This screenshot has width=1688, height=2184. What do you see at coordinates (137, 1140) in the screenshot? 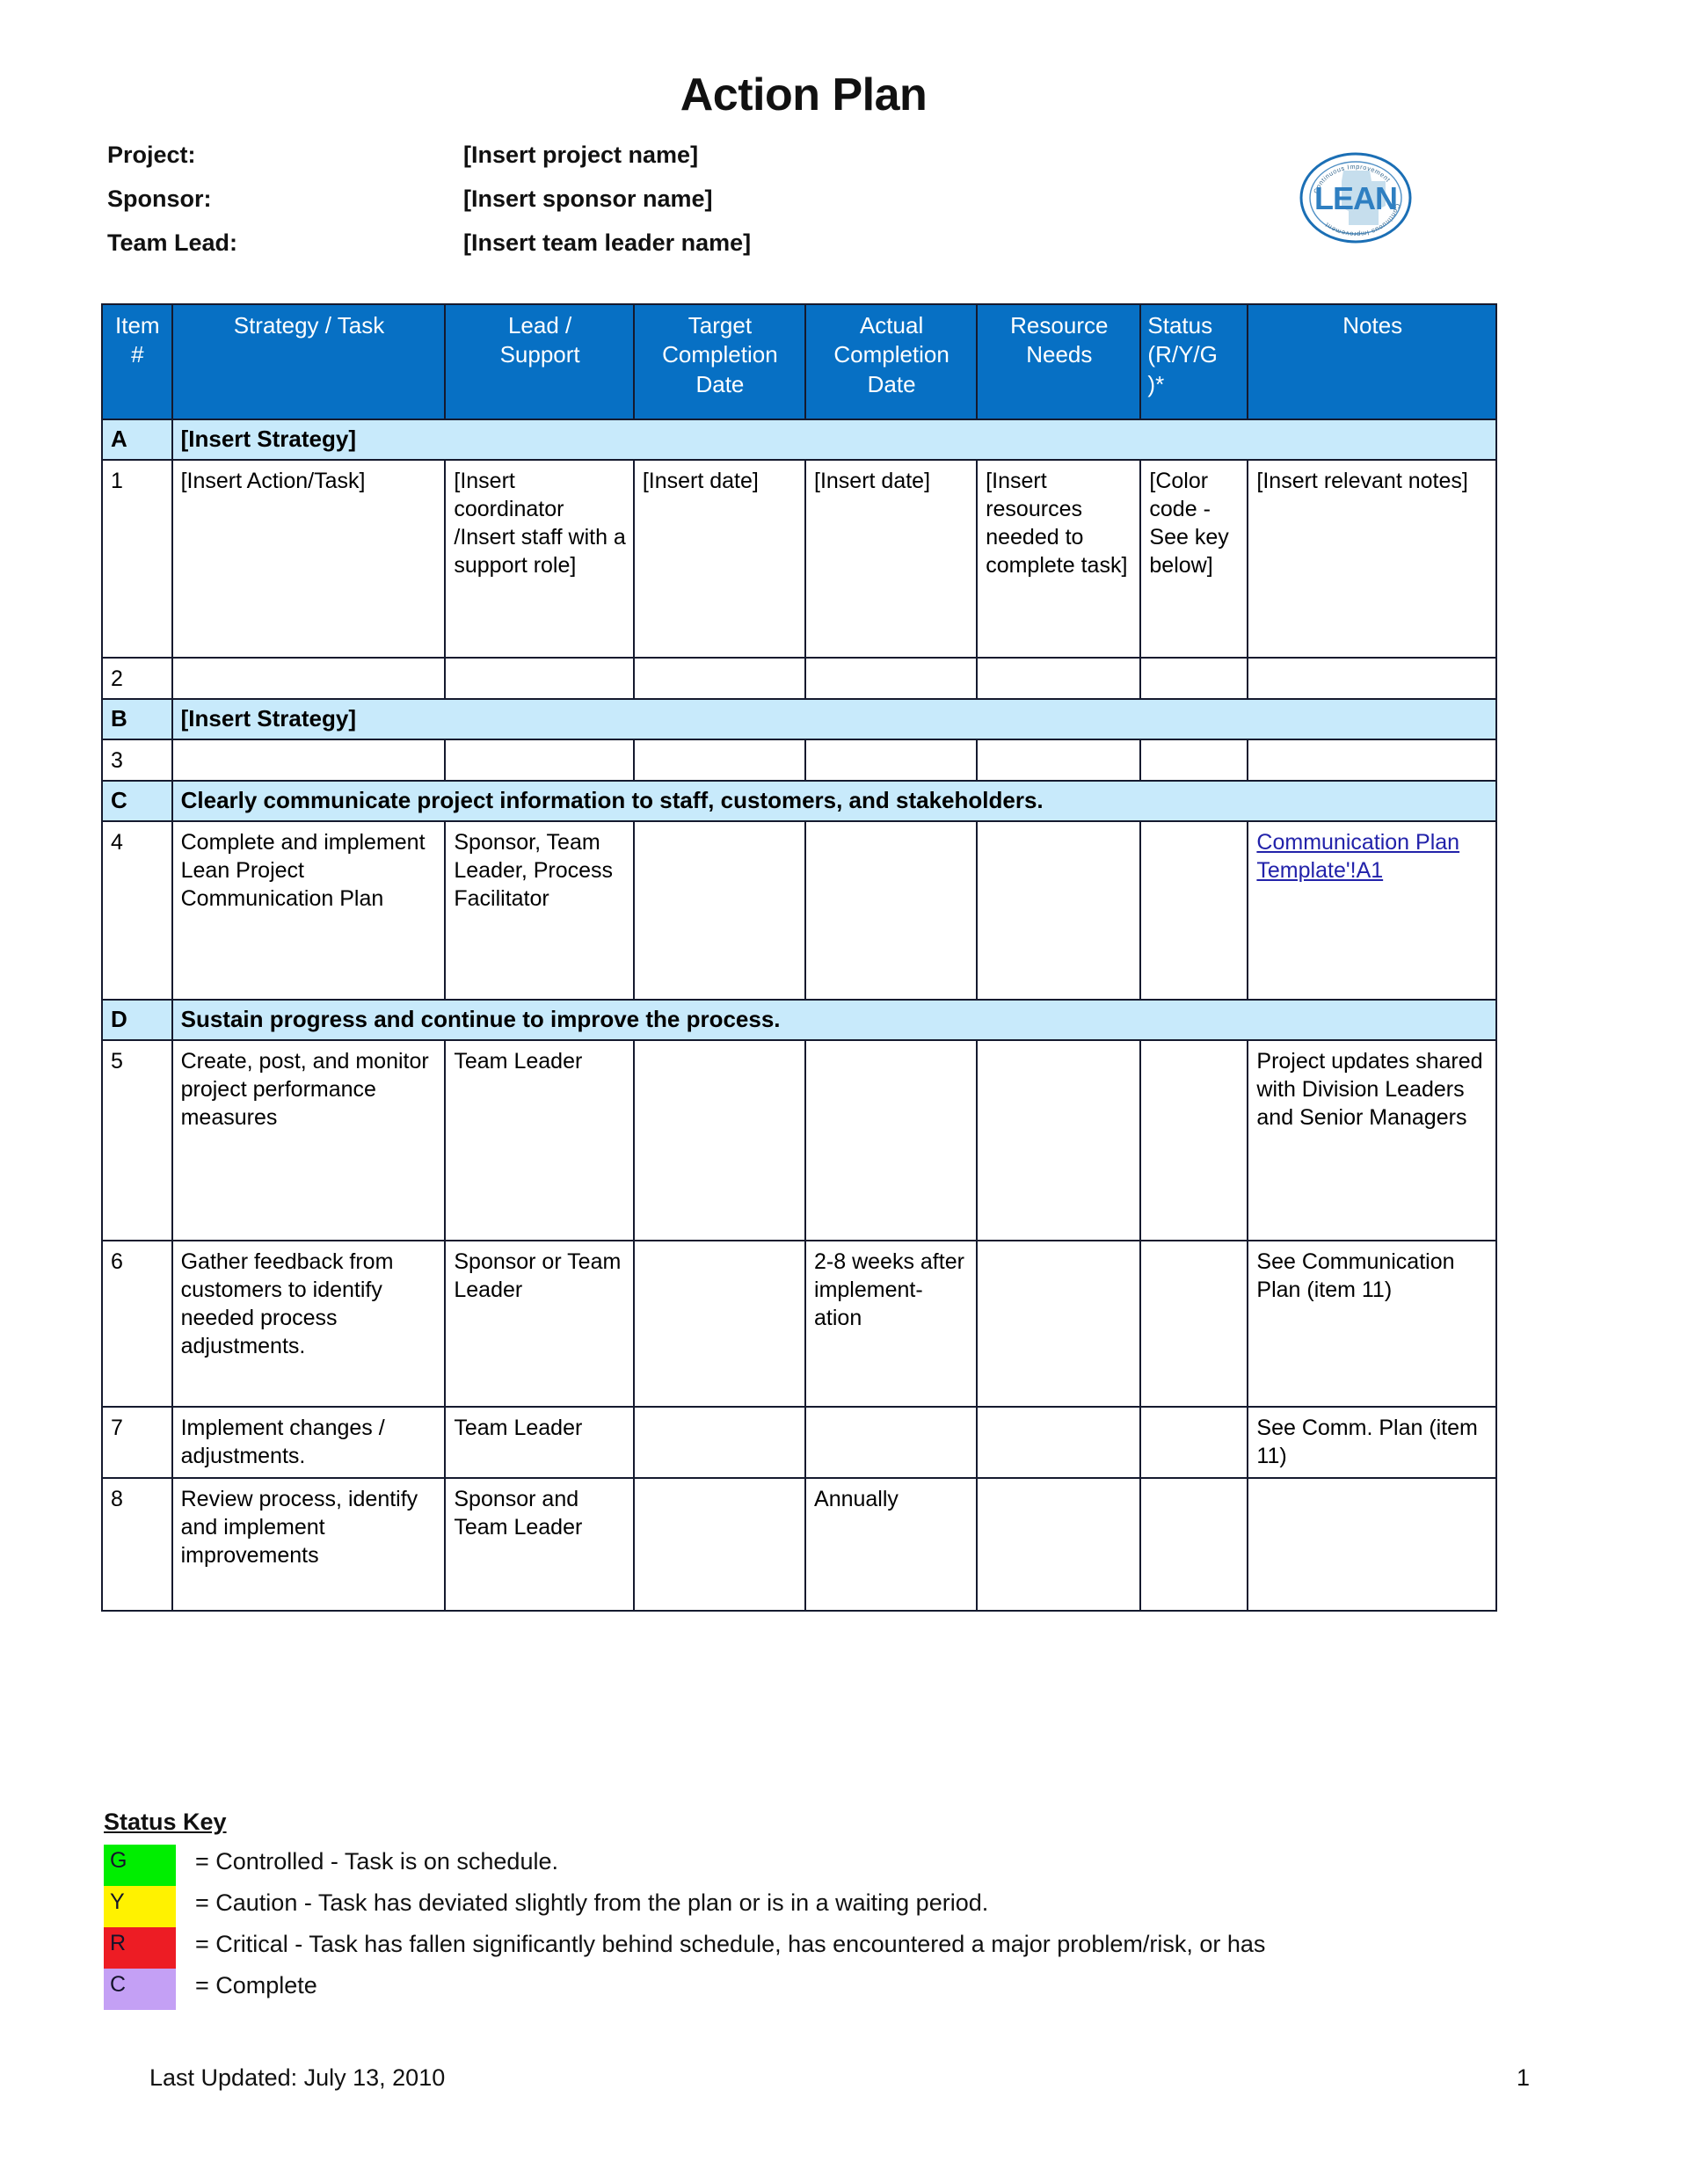
I see `cell-item-number: 5` at bounding box center [137, 1140].